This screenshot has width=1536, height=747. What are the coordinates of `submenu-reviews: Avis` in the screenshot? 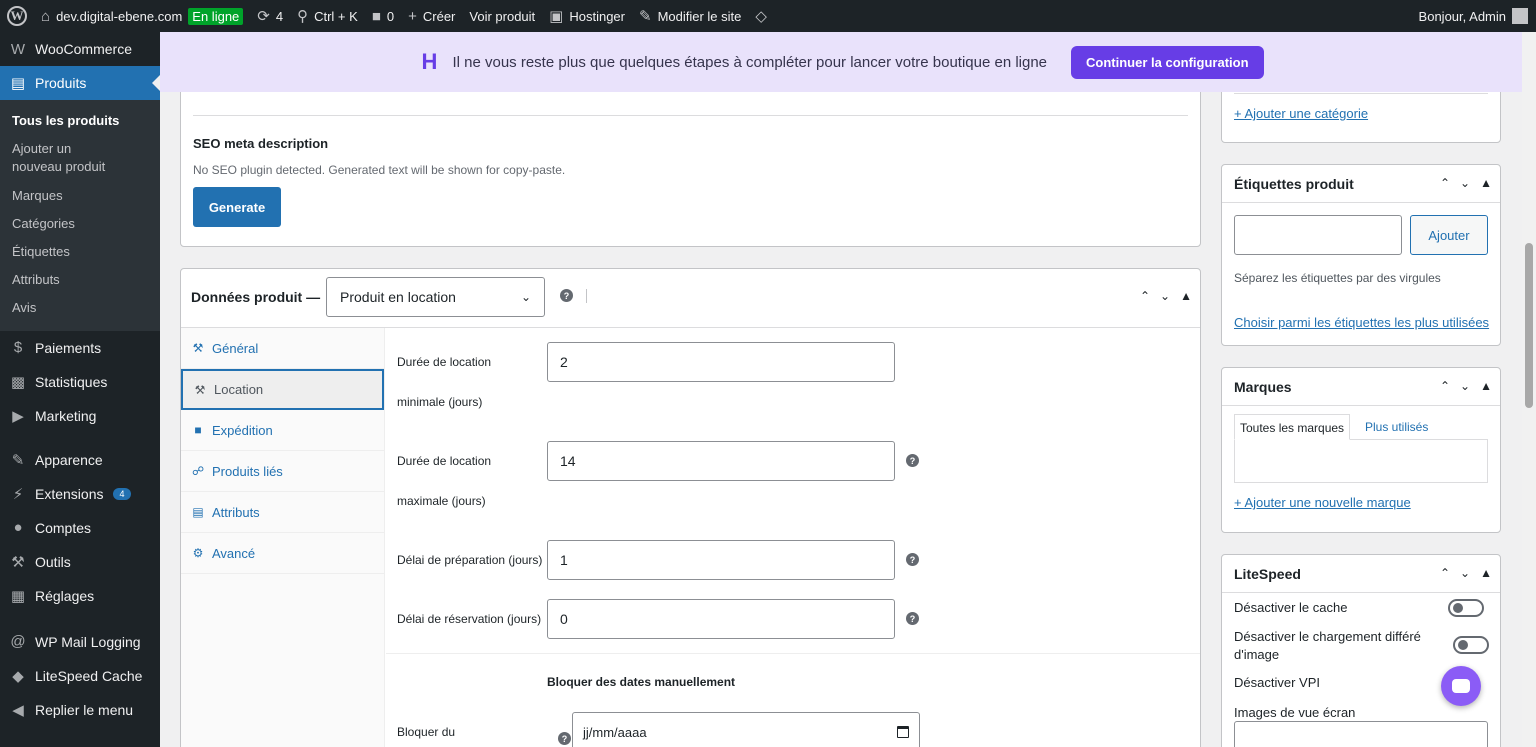 It's located at (80, 308).